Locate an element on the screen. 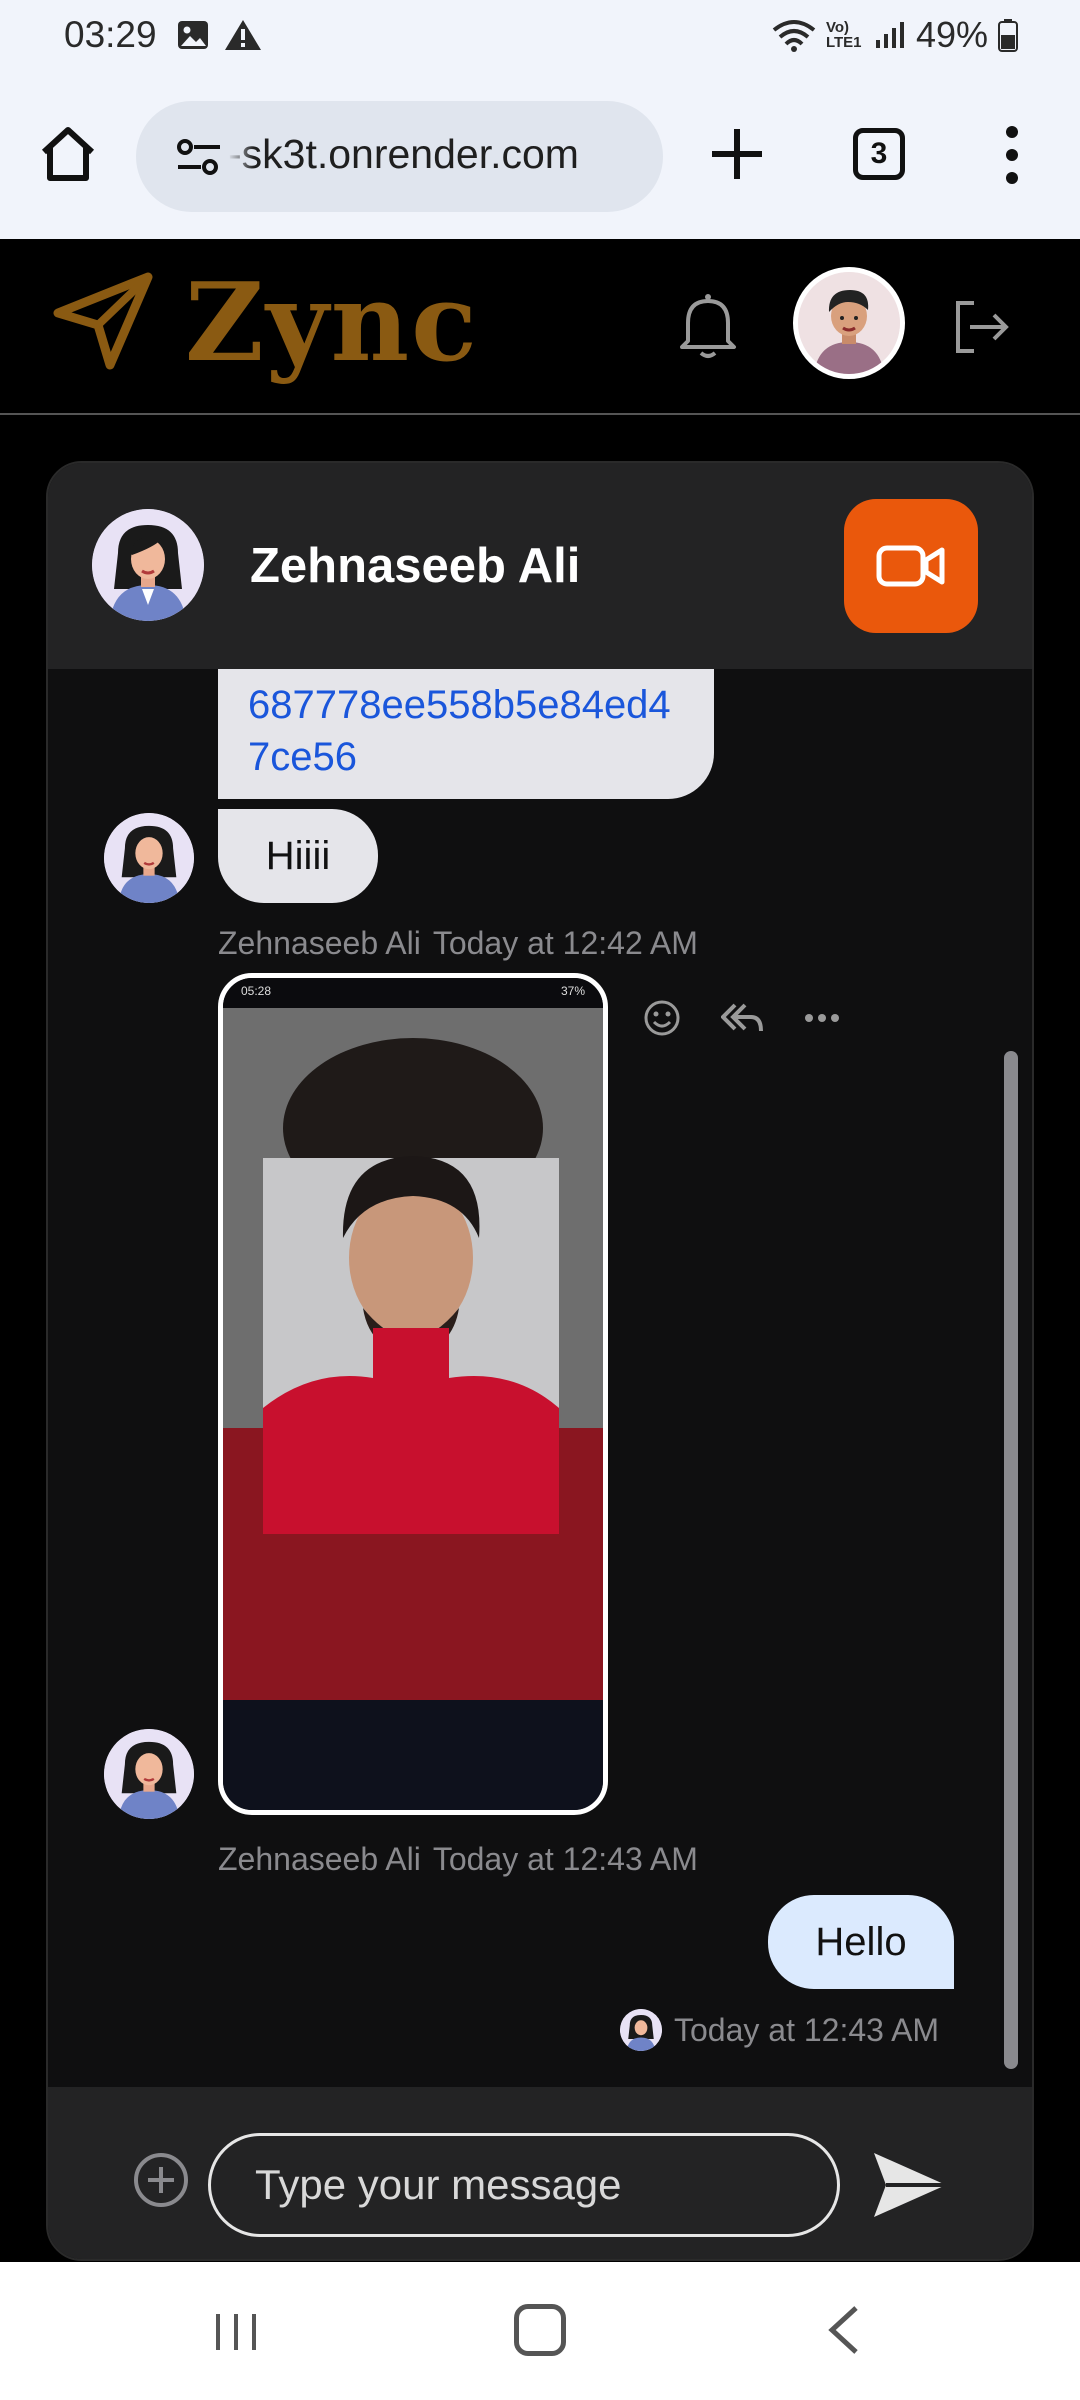 The height and width of the screenshot is (2400, 1080). outgoing-message-bubble: Hello is located at coordinates (861, 1942).